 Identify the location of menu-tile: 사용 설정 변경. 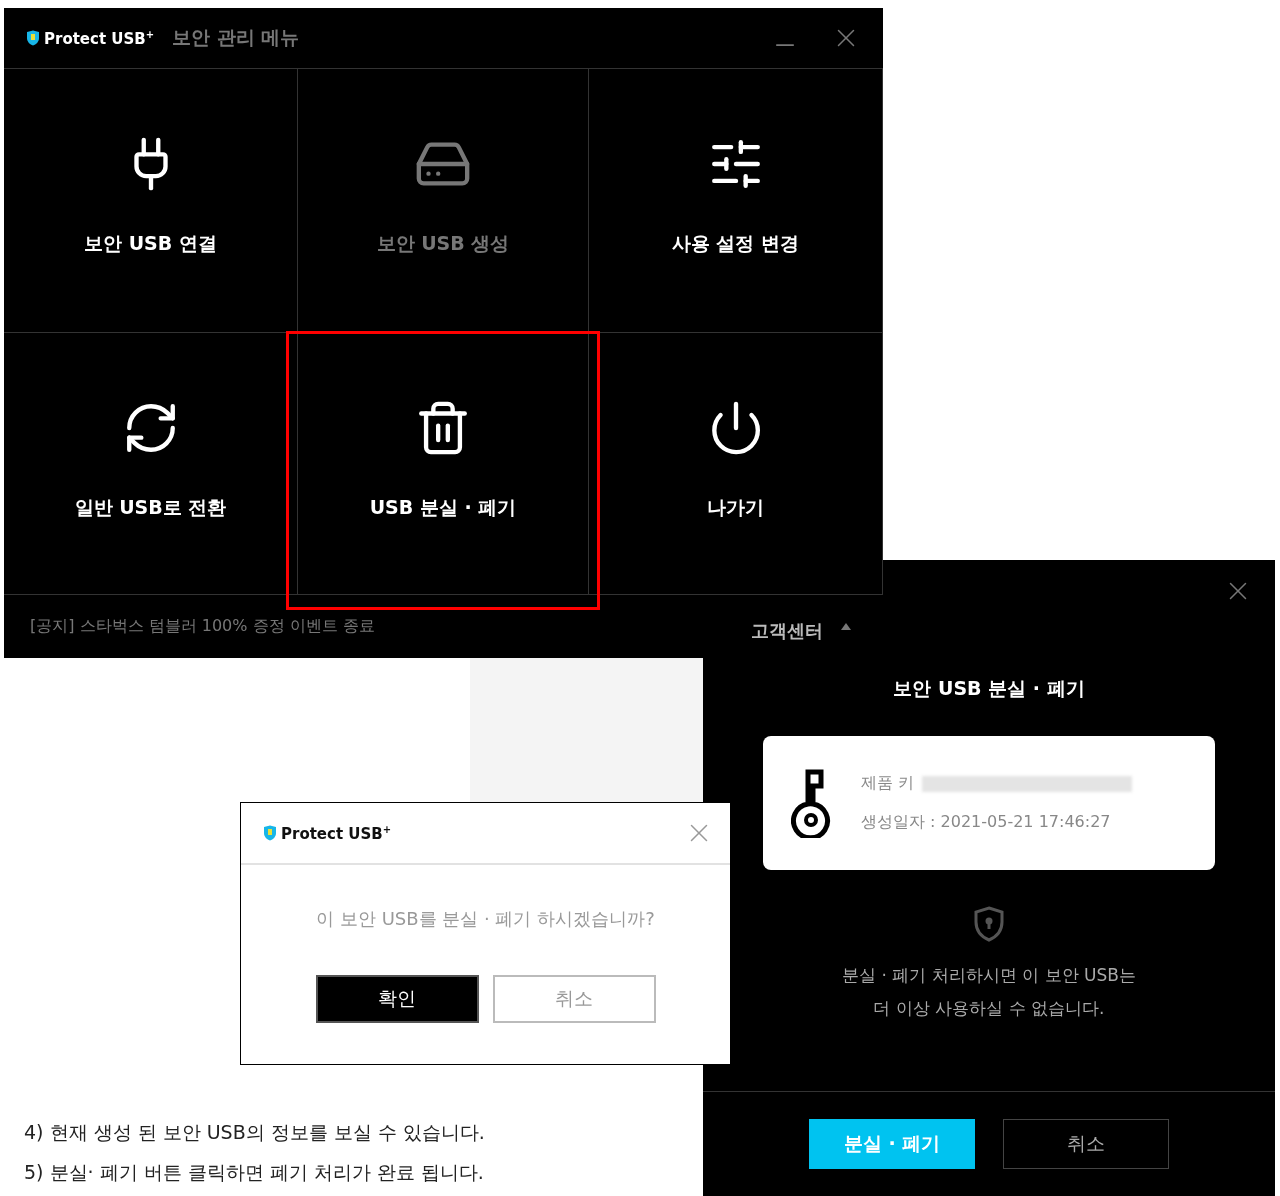
(736, 201).